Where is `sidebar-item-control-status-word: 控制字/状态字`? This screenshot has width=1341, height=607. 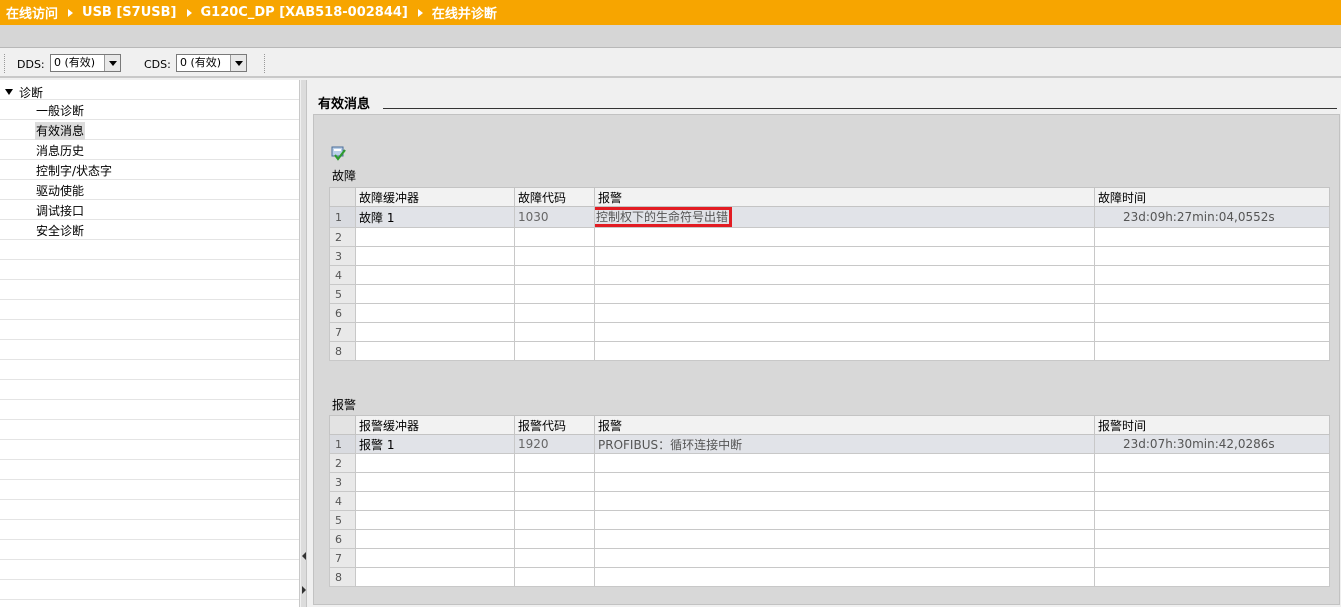
sidebar-item-control-status-word: 控制字/状态字 is located at coordinates (74, 171).